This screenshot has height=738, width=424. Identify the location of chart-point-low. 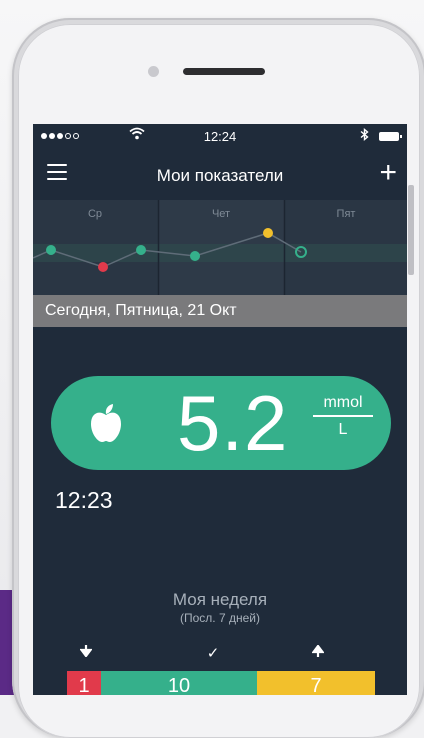
(103, 267).